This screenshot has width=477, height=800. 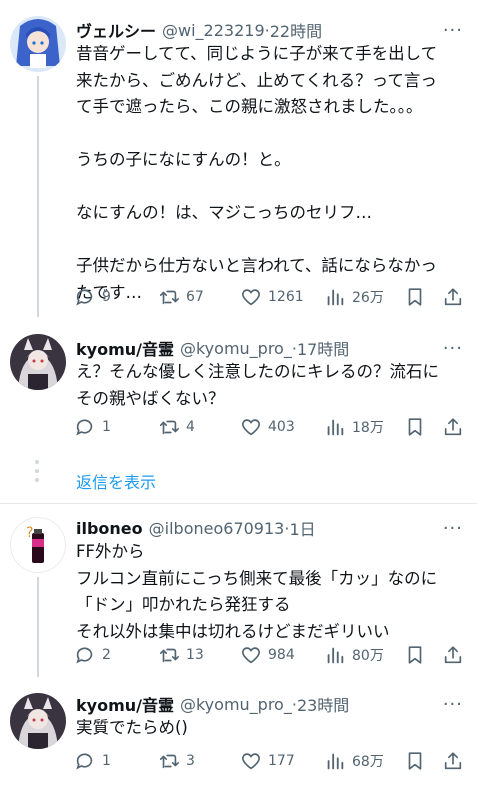 I want to click on retweet-count: 4, so click(x=190, y=427).